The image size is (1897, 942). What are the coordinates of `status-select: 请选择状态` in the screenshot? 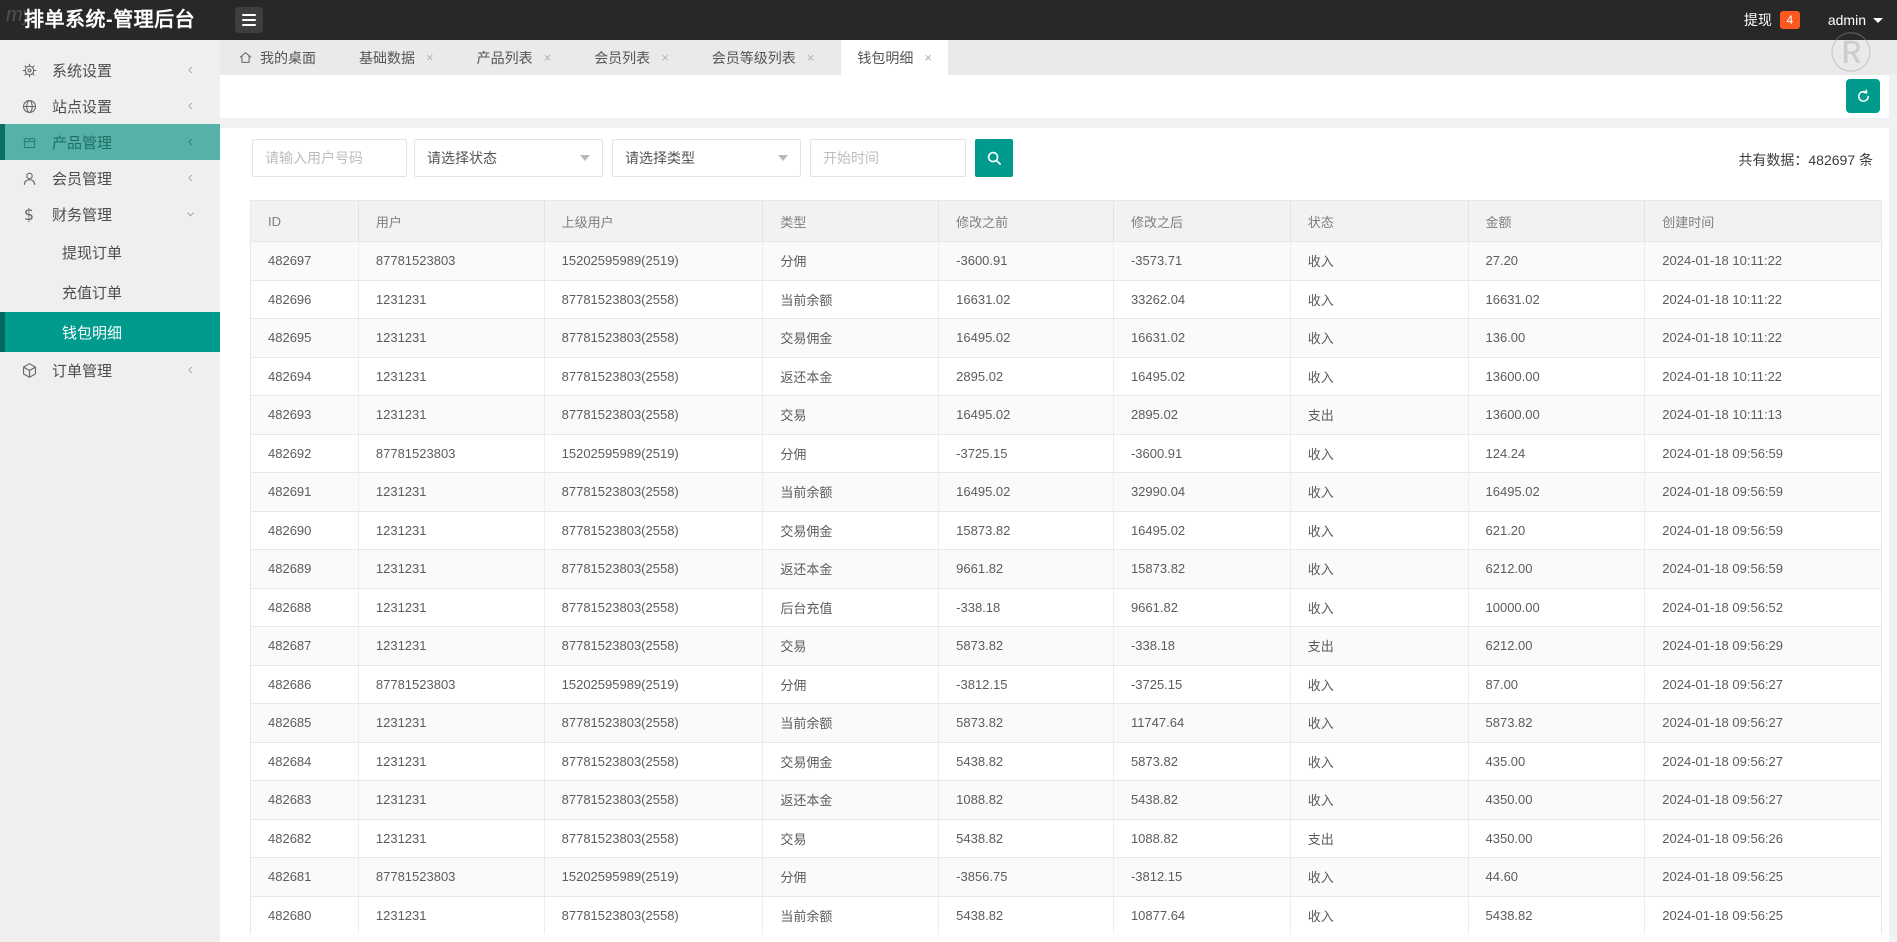 It's located at (508, 158).